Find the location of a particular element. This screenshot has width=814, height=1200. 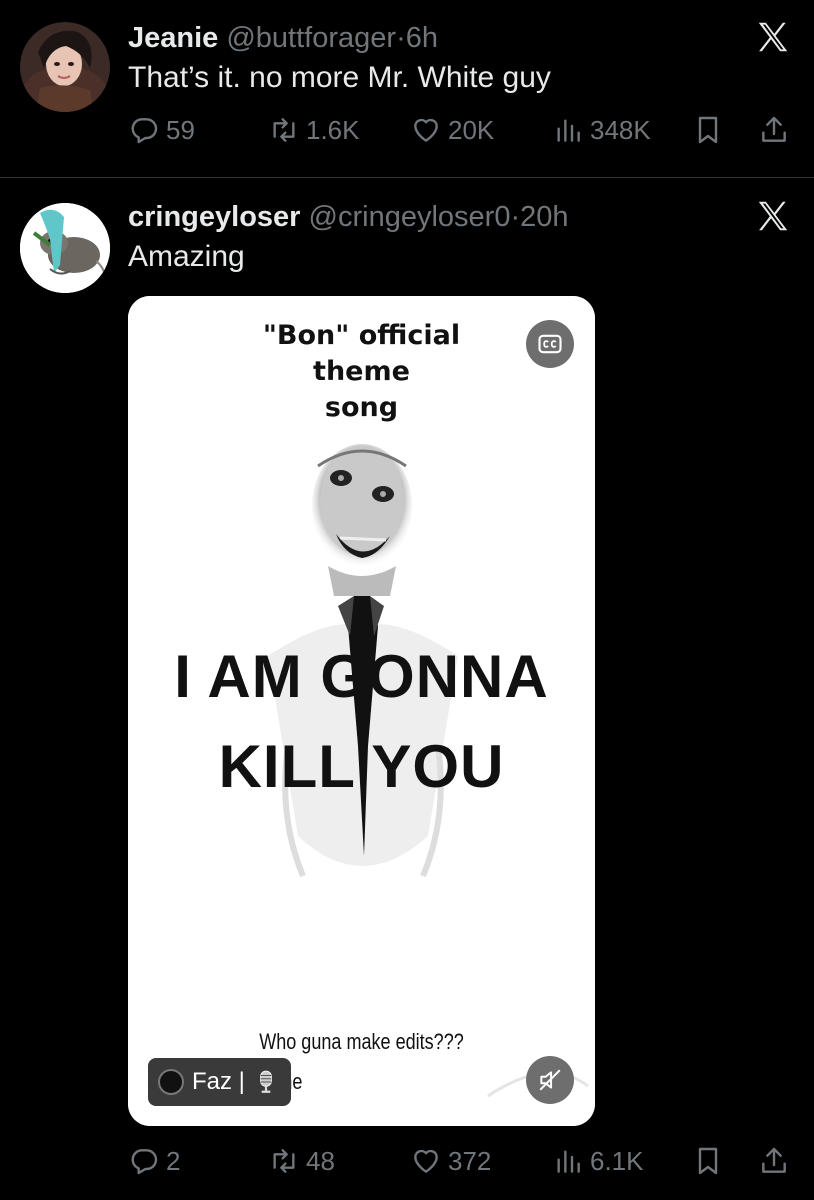

views-button: 6.1K is located at coordinates (598, 1161).